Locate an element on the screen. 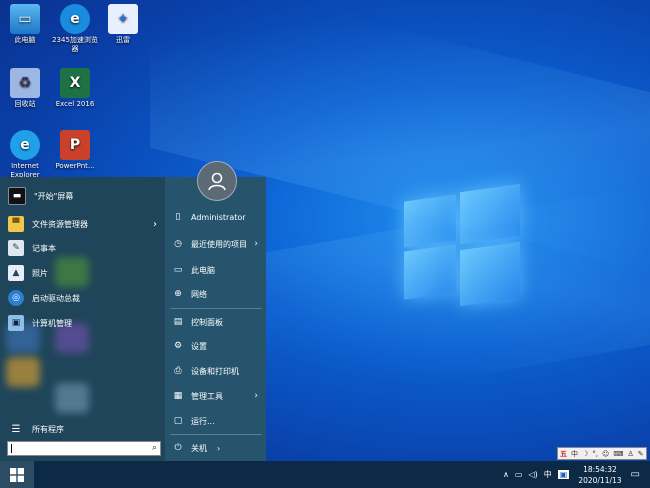 Image resolution: width=650 pixels, height=488 pixels. desktop-icon-recycle-bin: ♻ 回收站 is located at coordinates (25, 88).